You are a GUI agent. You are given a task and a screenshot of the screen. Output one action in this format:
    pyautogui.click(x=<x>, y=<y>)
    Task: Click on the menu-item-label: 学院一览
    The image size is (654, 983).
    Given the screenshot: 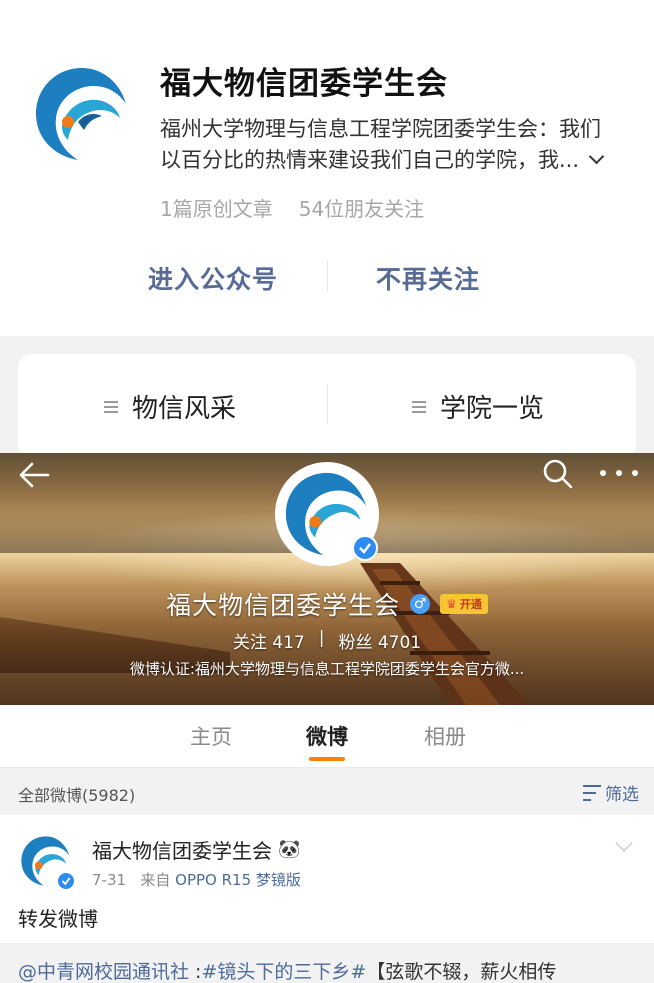 What is the action you would take?
    pyautogui.click(x=492, y=409)
    